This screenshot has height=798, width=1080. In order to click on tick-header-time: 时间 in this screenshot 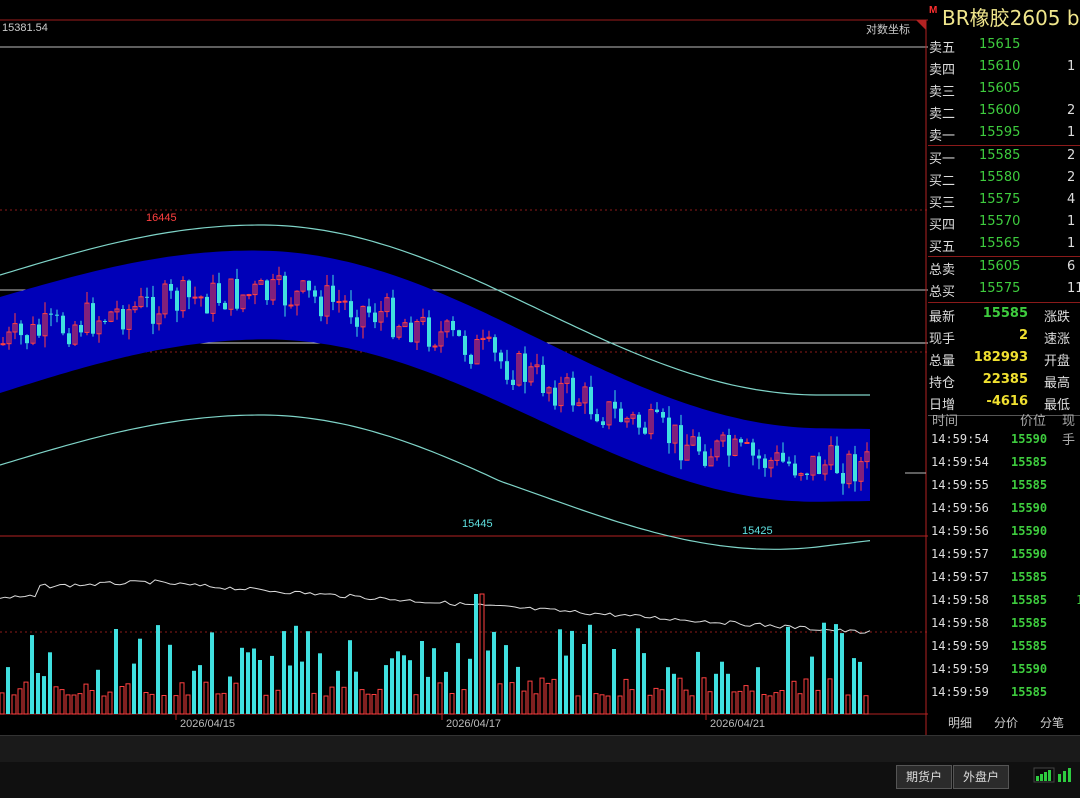, I will do `click(945, 420)`.